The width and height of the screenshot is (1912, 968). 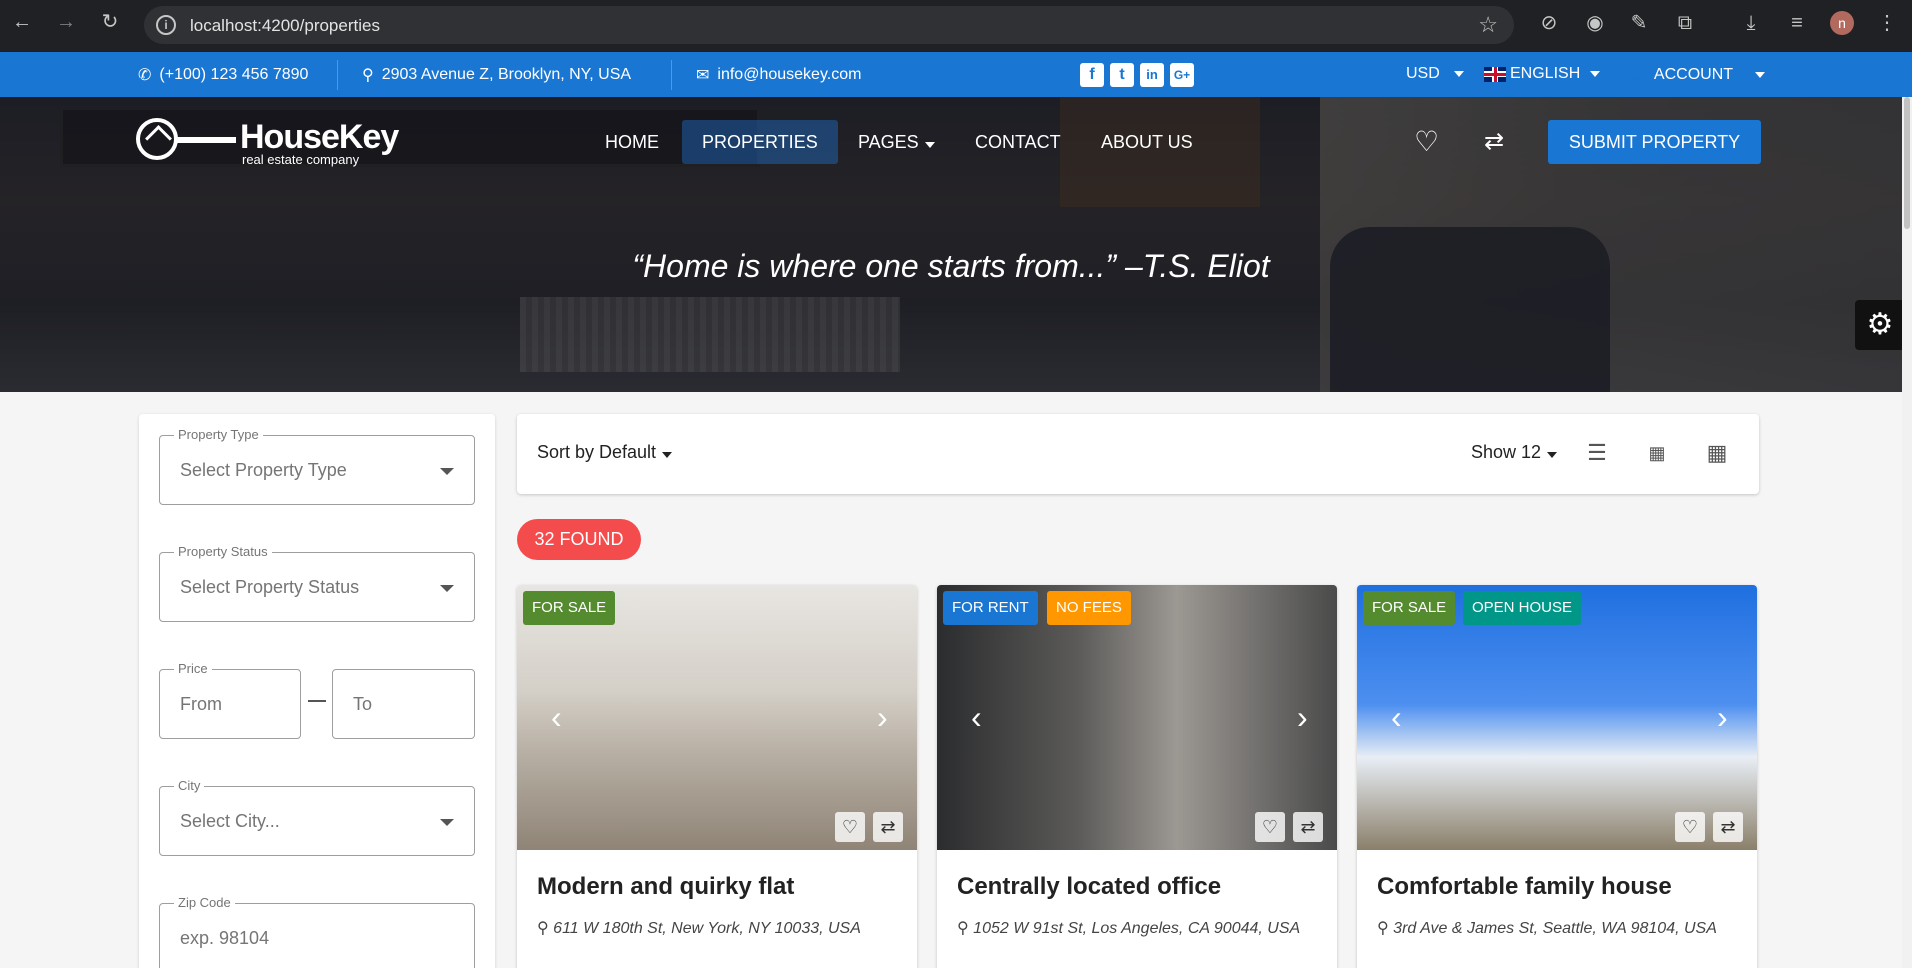 What do you see at coordinates (1597, 453) in the screenshot?
I see `list-view-icon: ☰` at bounding box center [1597, 453].